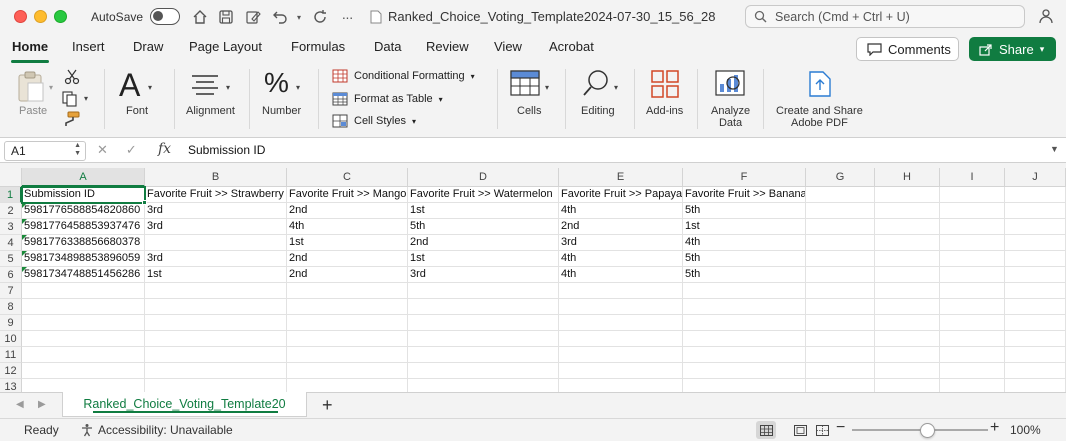 The height and width of the screenshot is (441, 1066). Describe the element at coordinates (164, 149) in the screenshot. I see `insert-function-icon: fx` at that location.